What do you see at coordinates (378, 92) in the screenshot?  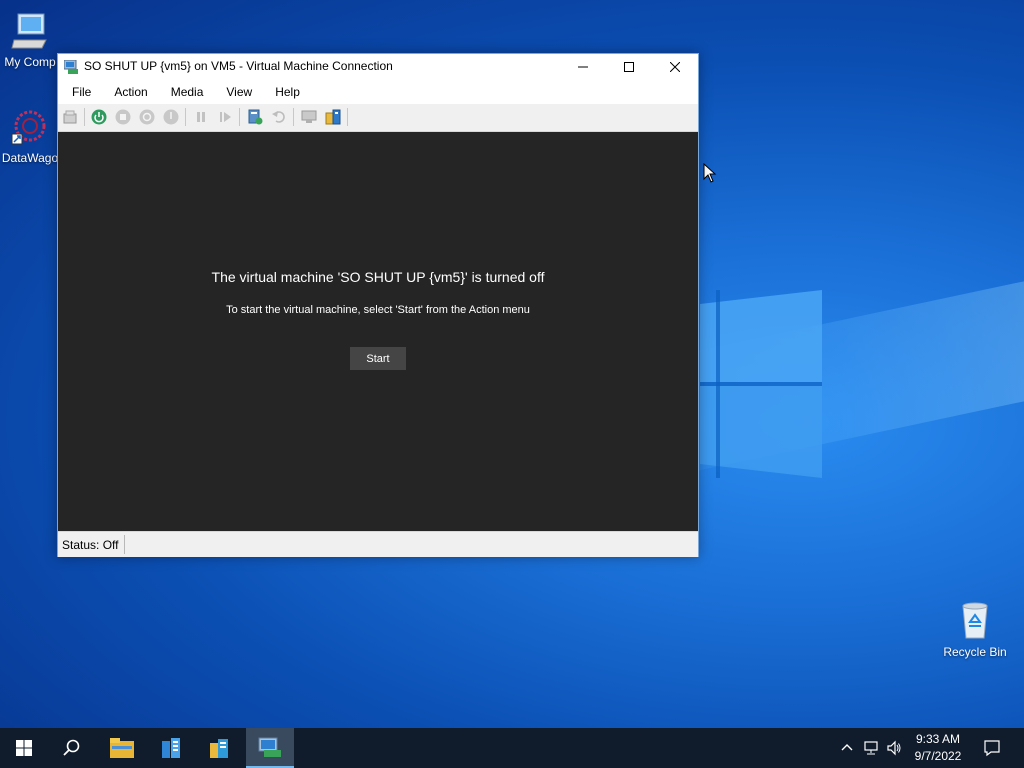 I see `menu-bar: File Action Media View Help` at bounding box center [378, 92].